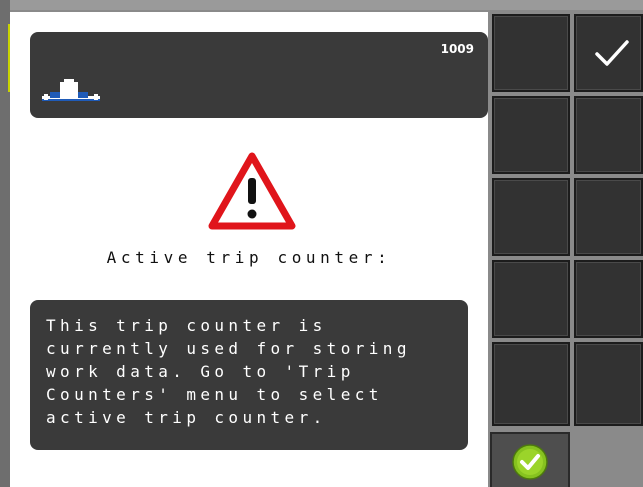 The width and height of the screenshot is (643, 487). What do you see at coordinates (249, 257) in the screenshot?
I see `alarm-title: Active trip counter:` at bounding box center [249, 257].